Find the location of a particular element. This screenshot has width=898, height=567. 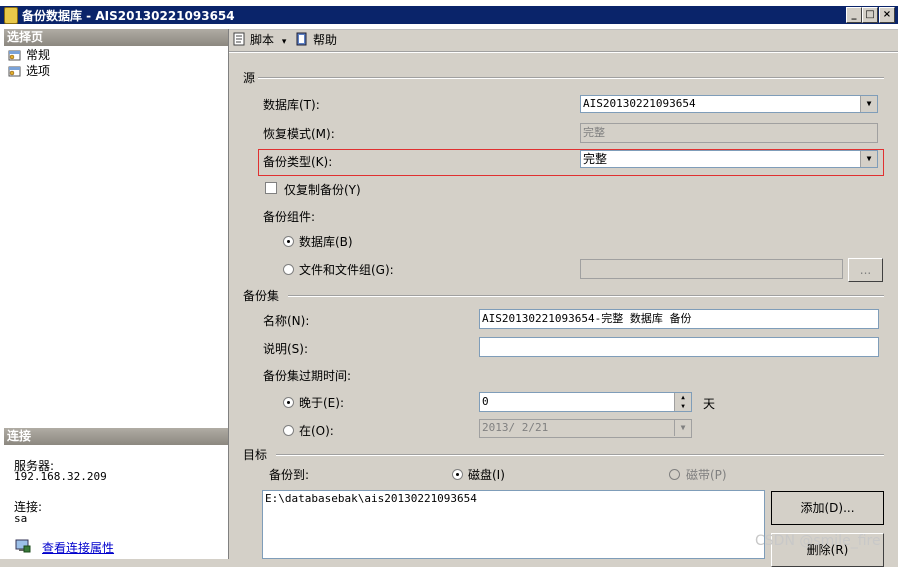

days-label: 天 is located at coordinates (709, 404).